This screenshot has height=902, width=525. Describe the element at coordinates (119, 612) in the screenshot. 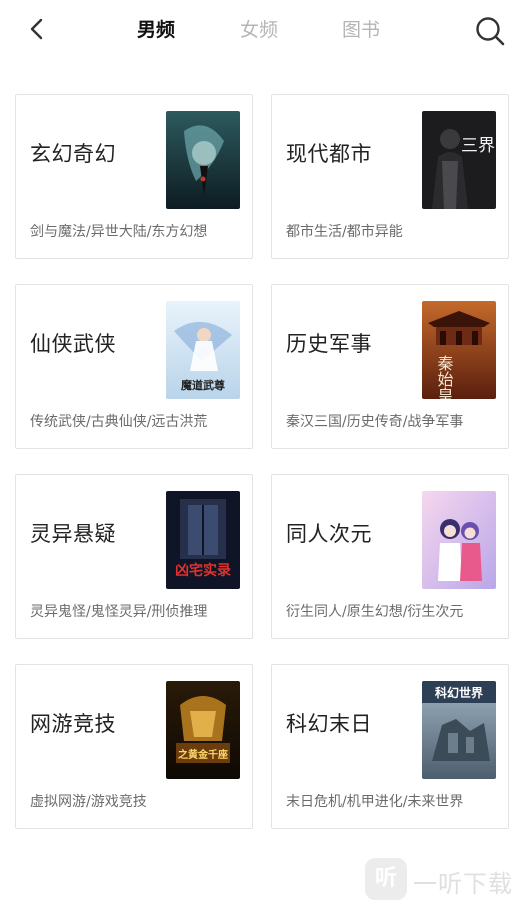

I see `category-tags: 灵异鬼怪/鬼怪灵异/刑侦推理` at that location.